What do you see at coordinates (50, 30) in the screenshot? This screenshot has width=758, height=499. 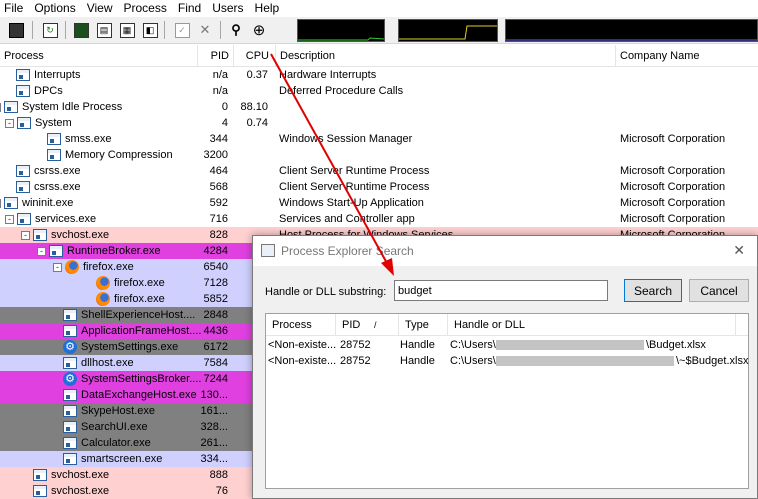 I see `refresh-icon: ↻` at bounding box center [50, 30].